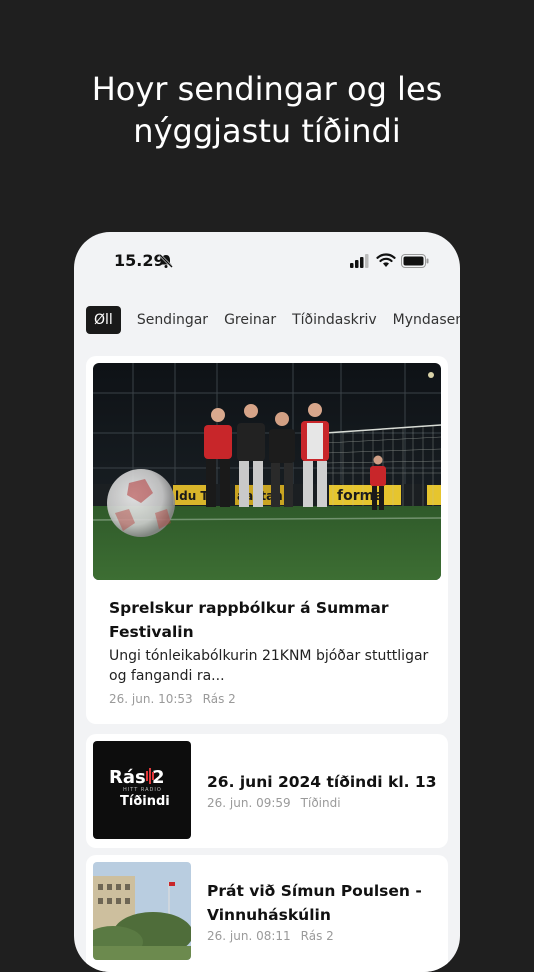 The image size is (534, 972). I want to click on news-item-thumbnail, so click(142, 911).